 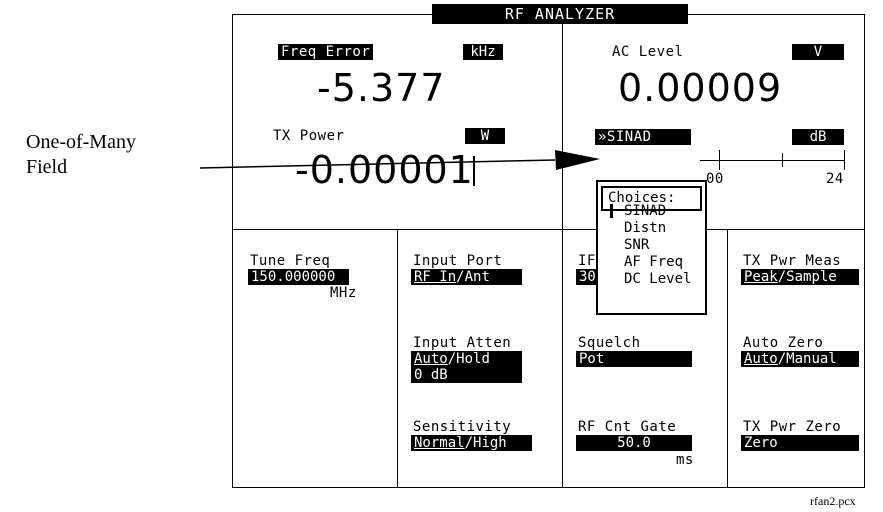 What do you see at coordinates (835, 179) in the screenshot?
I see `sinad-scale-right: 24` at bounding box center [835, 179].